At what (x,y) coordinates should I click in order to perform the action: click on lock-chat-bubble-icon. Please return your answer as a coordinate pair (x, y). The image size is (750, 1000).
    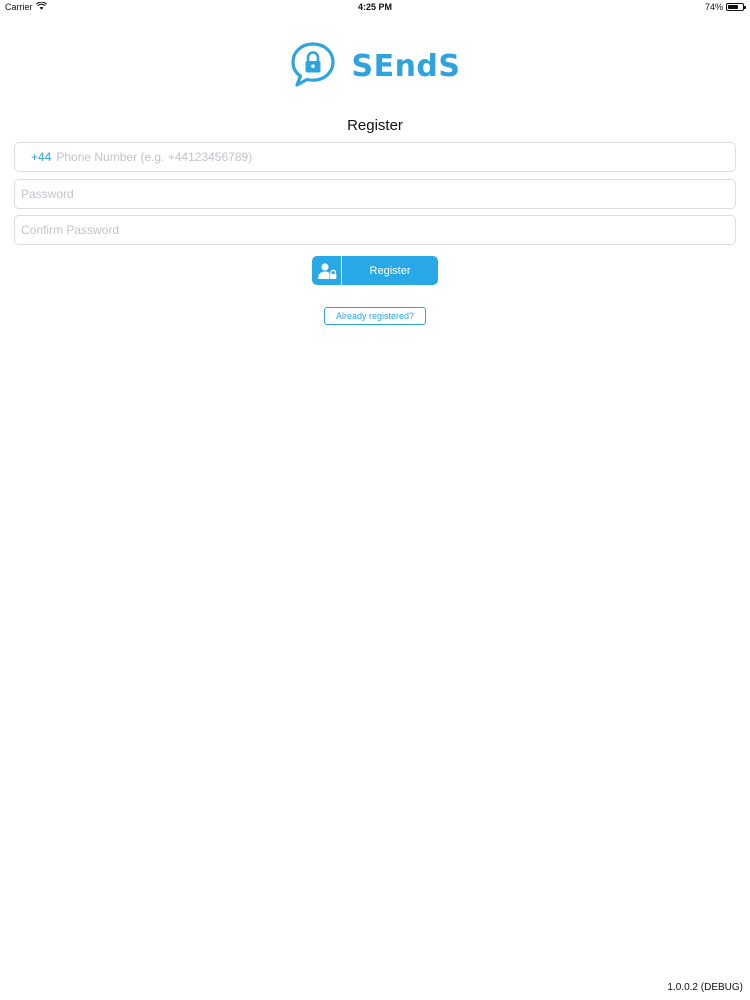
    Looking at the image, I should click on (313, 66).